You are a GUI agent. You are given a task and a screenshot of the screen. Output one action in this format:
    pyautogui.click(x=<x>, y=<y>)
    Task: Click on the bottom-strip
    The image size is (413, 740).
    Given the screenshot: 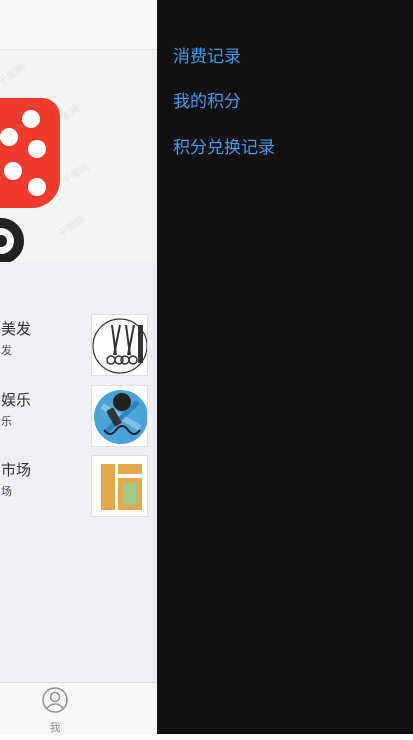 What is the action you would take?
    pyautogui.click(x=206, y=737)
    